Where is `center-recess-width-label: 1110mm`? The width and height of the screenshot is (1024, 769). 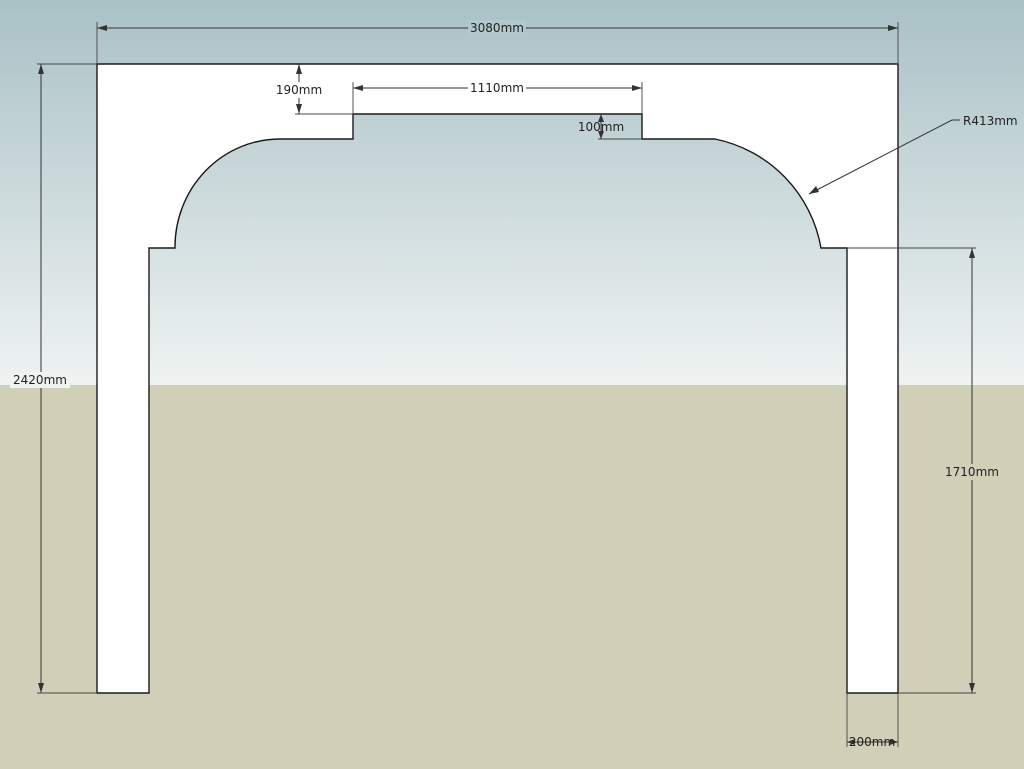
center-recess-width-label: 1110mm is located at coordinates (497, 88).